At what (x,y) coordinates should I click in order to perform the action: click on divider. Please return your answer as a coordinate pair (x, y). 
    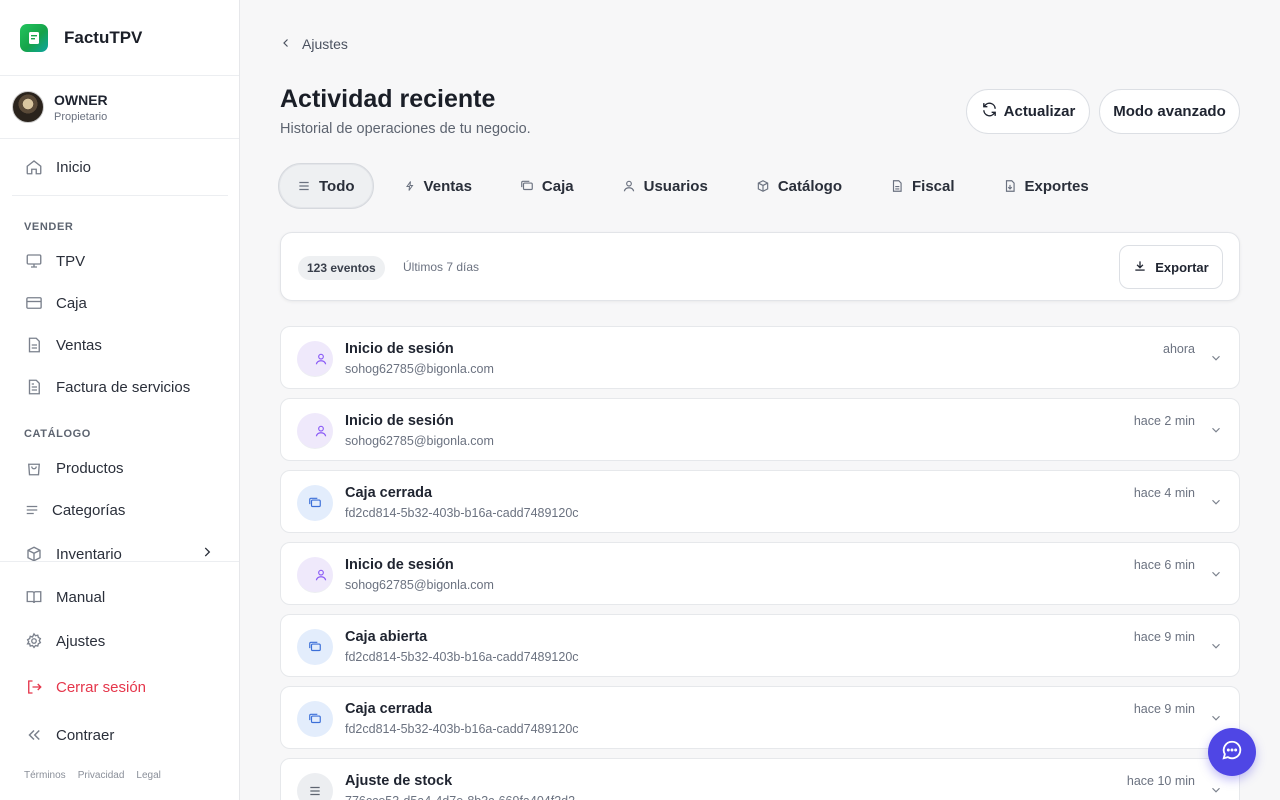
    Looking at the image, I should click on (120, 195).